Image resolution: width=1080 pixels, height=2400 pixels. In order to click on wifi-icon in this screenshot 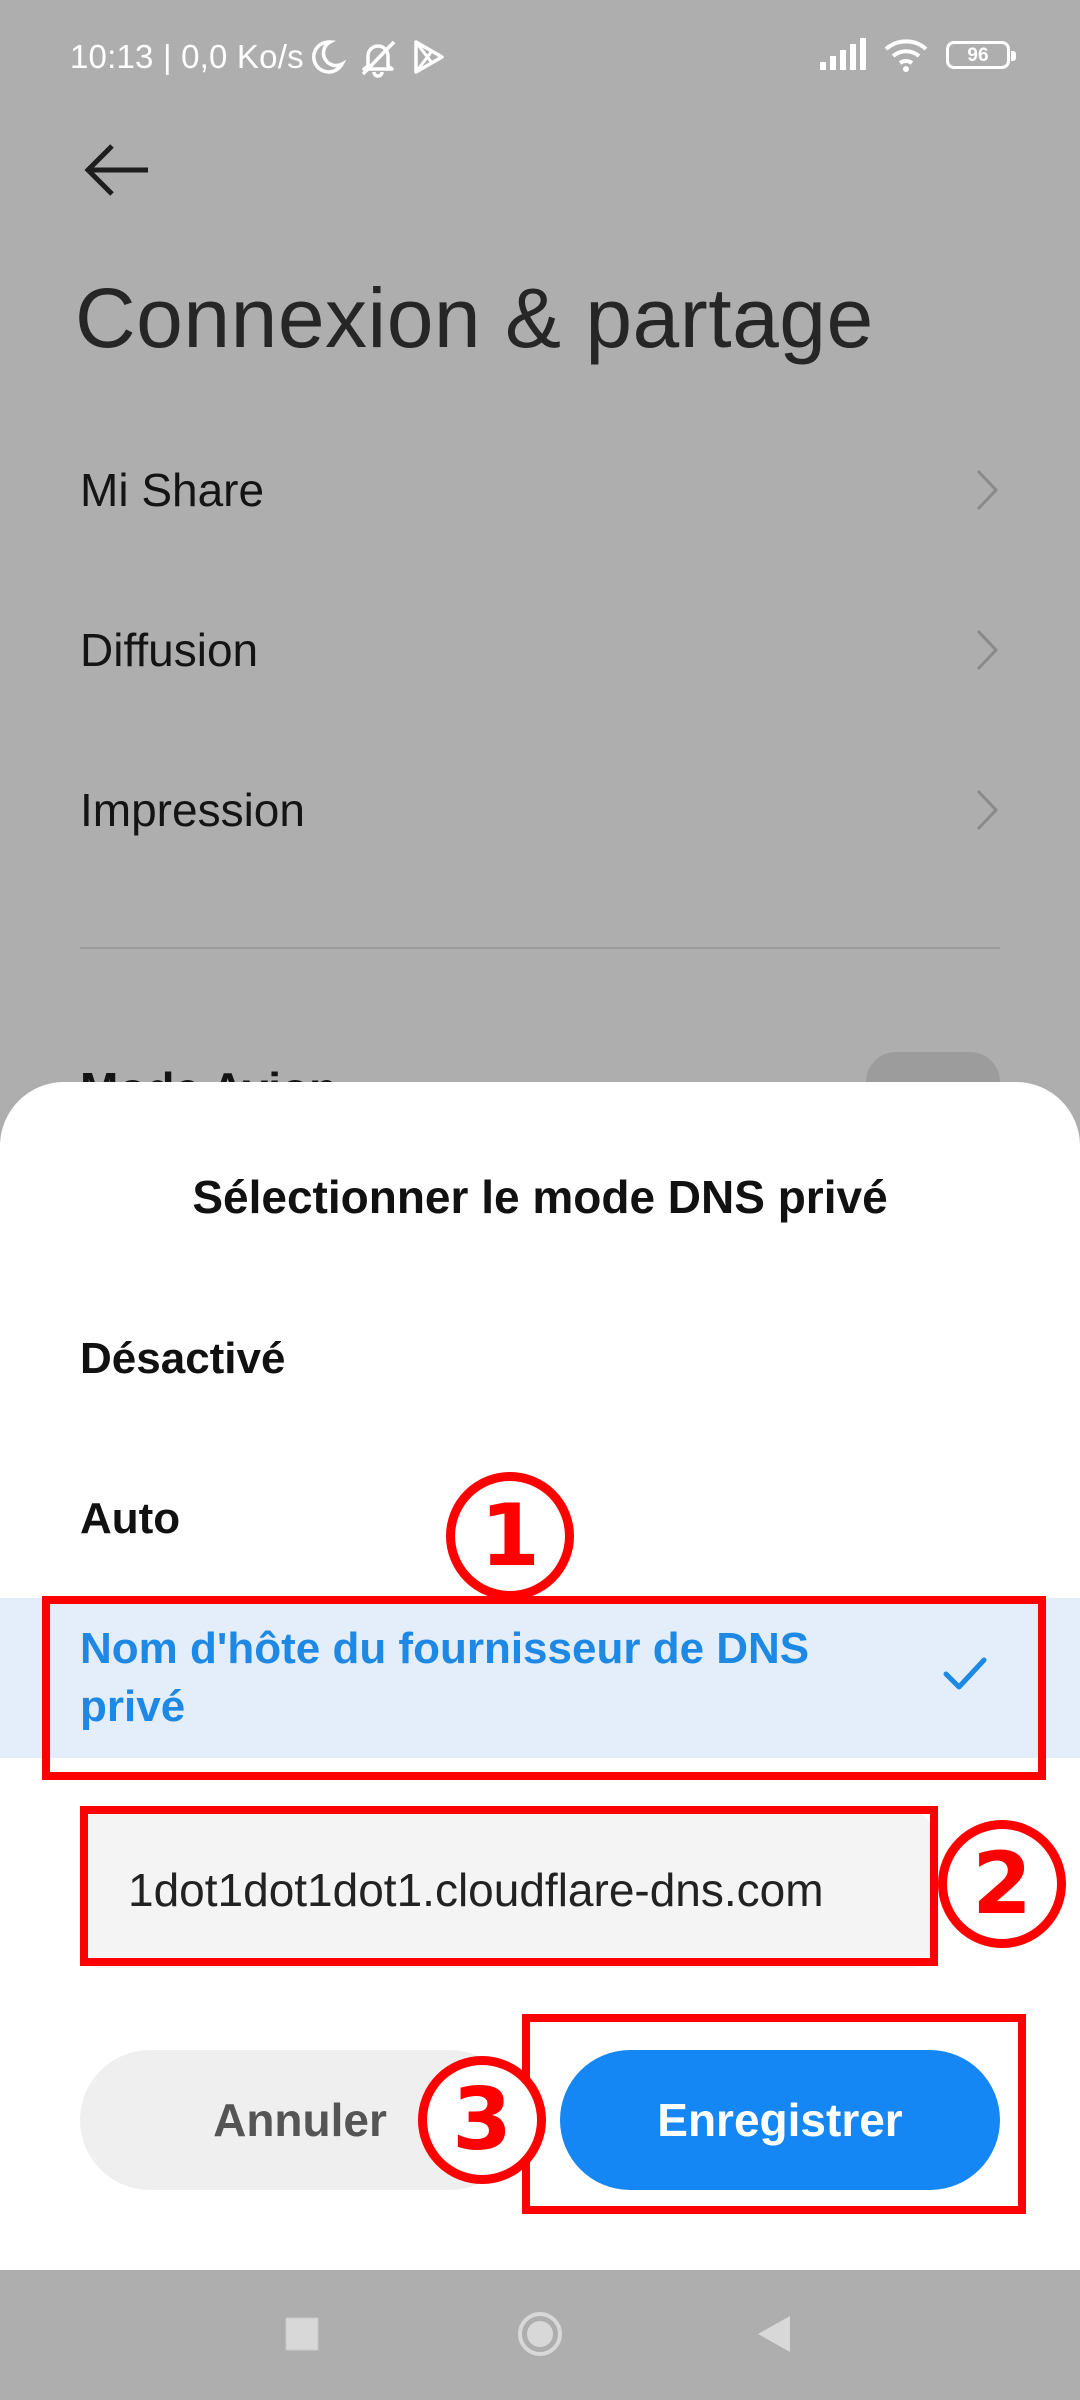, I will do `click(906, 55)`.